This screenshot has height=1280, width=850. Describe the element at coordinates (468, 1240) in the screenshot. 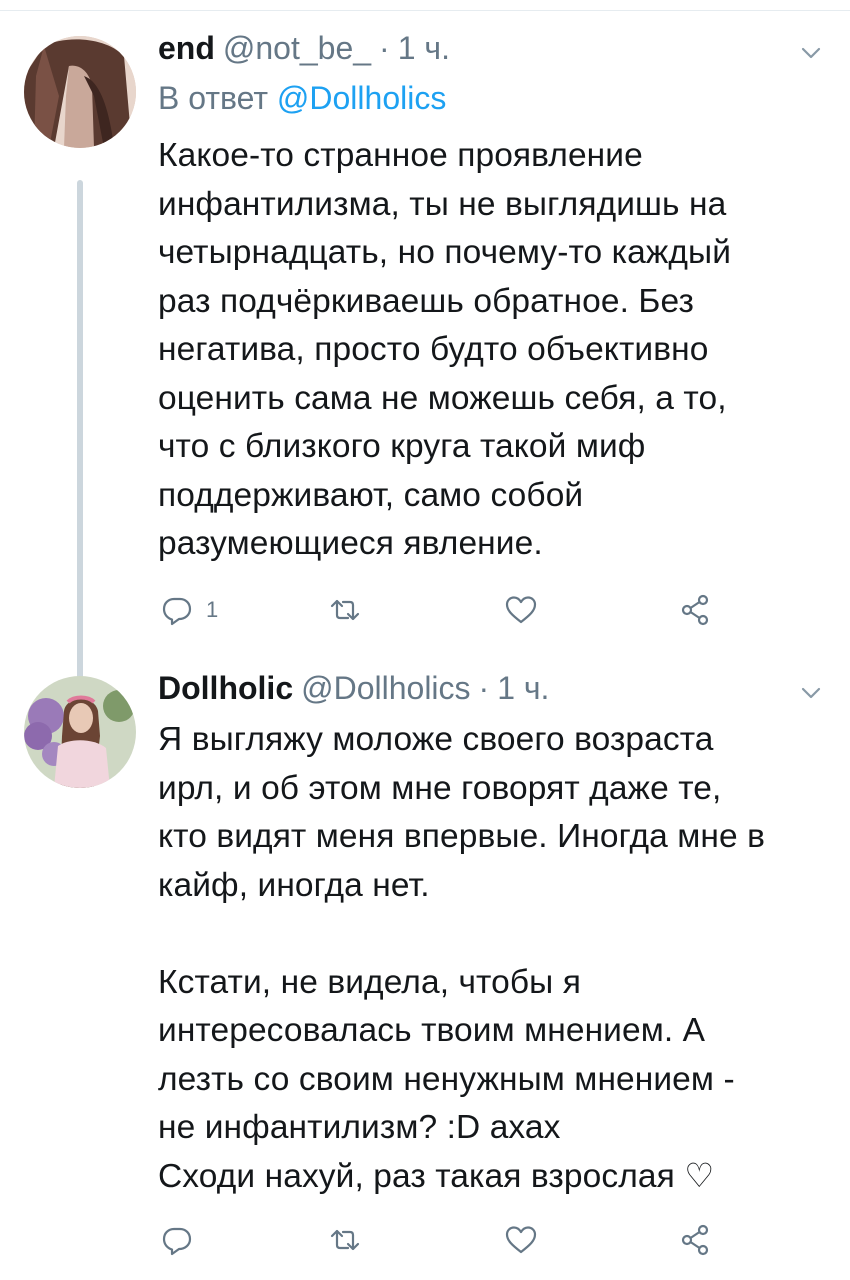

I see `tweet-actions` at that location.